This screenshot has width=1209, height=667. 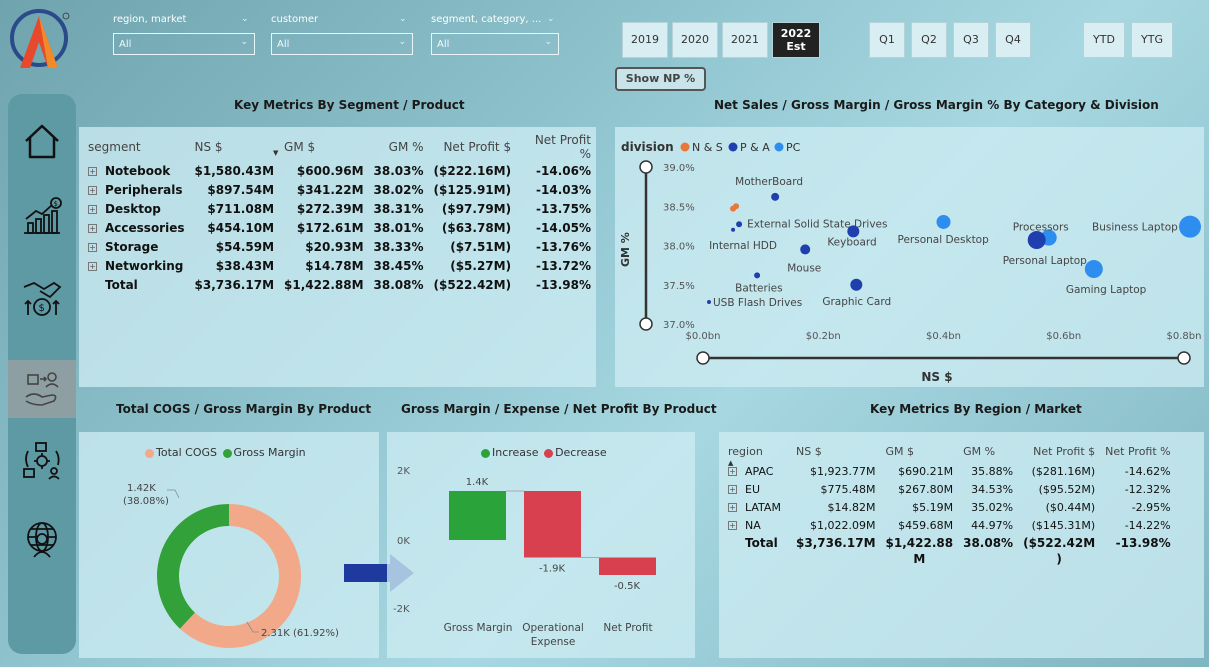 What do you see at coordinates (887, 40) in the screenshot?
I see `quarter-button-q1: Q1` at bounding box center [887, 40].